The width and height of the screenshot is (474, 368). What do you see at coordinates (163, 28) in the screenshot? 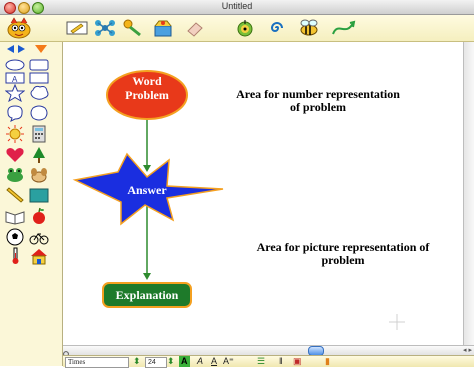
I see `box-icon` at bounding box center [163, 28].